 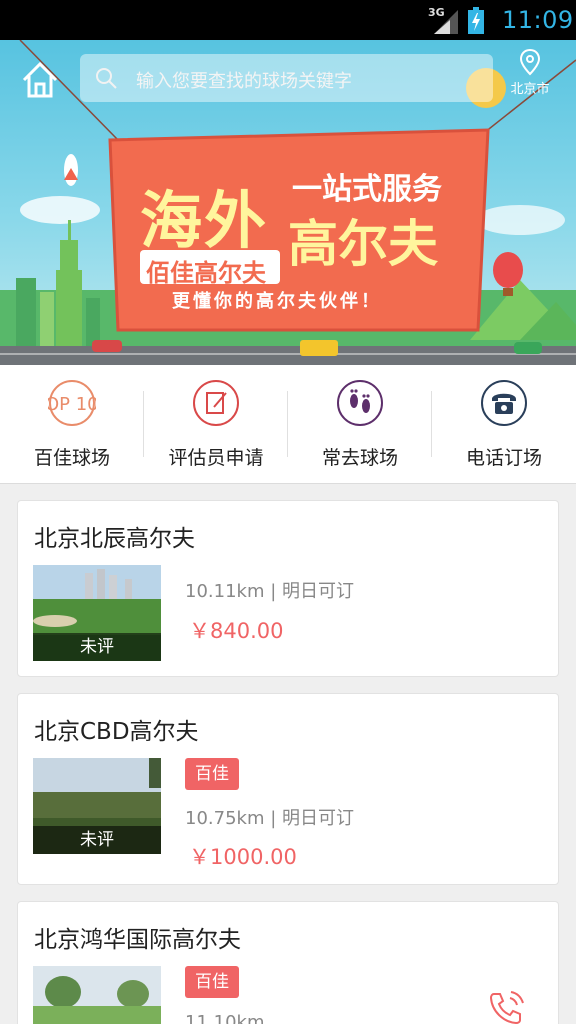 I want to click on course-distance: 10.75km | 明日可订, so click(x=269, y=818).